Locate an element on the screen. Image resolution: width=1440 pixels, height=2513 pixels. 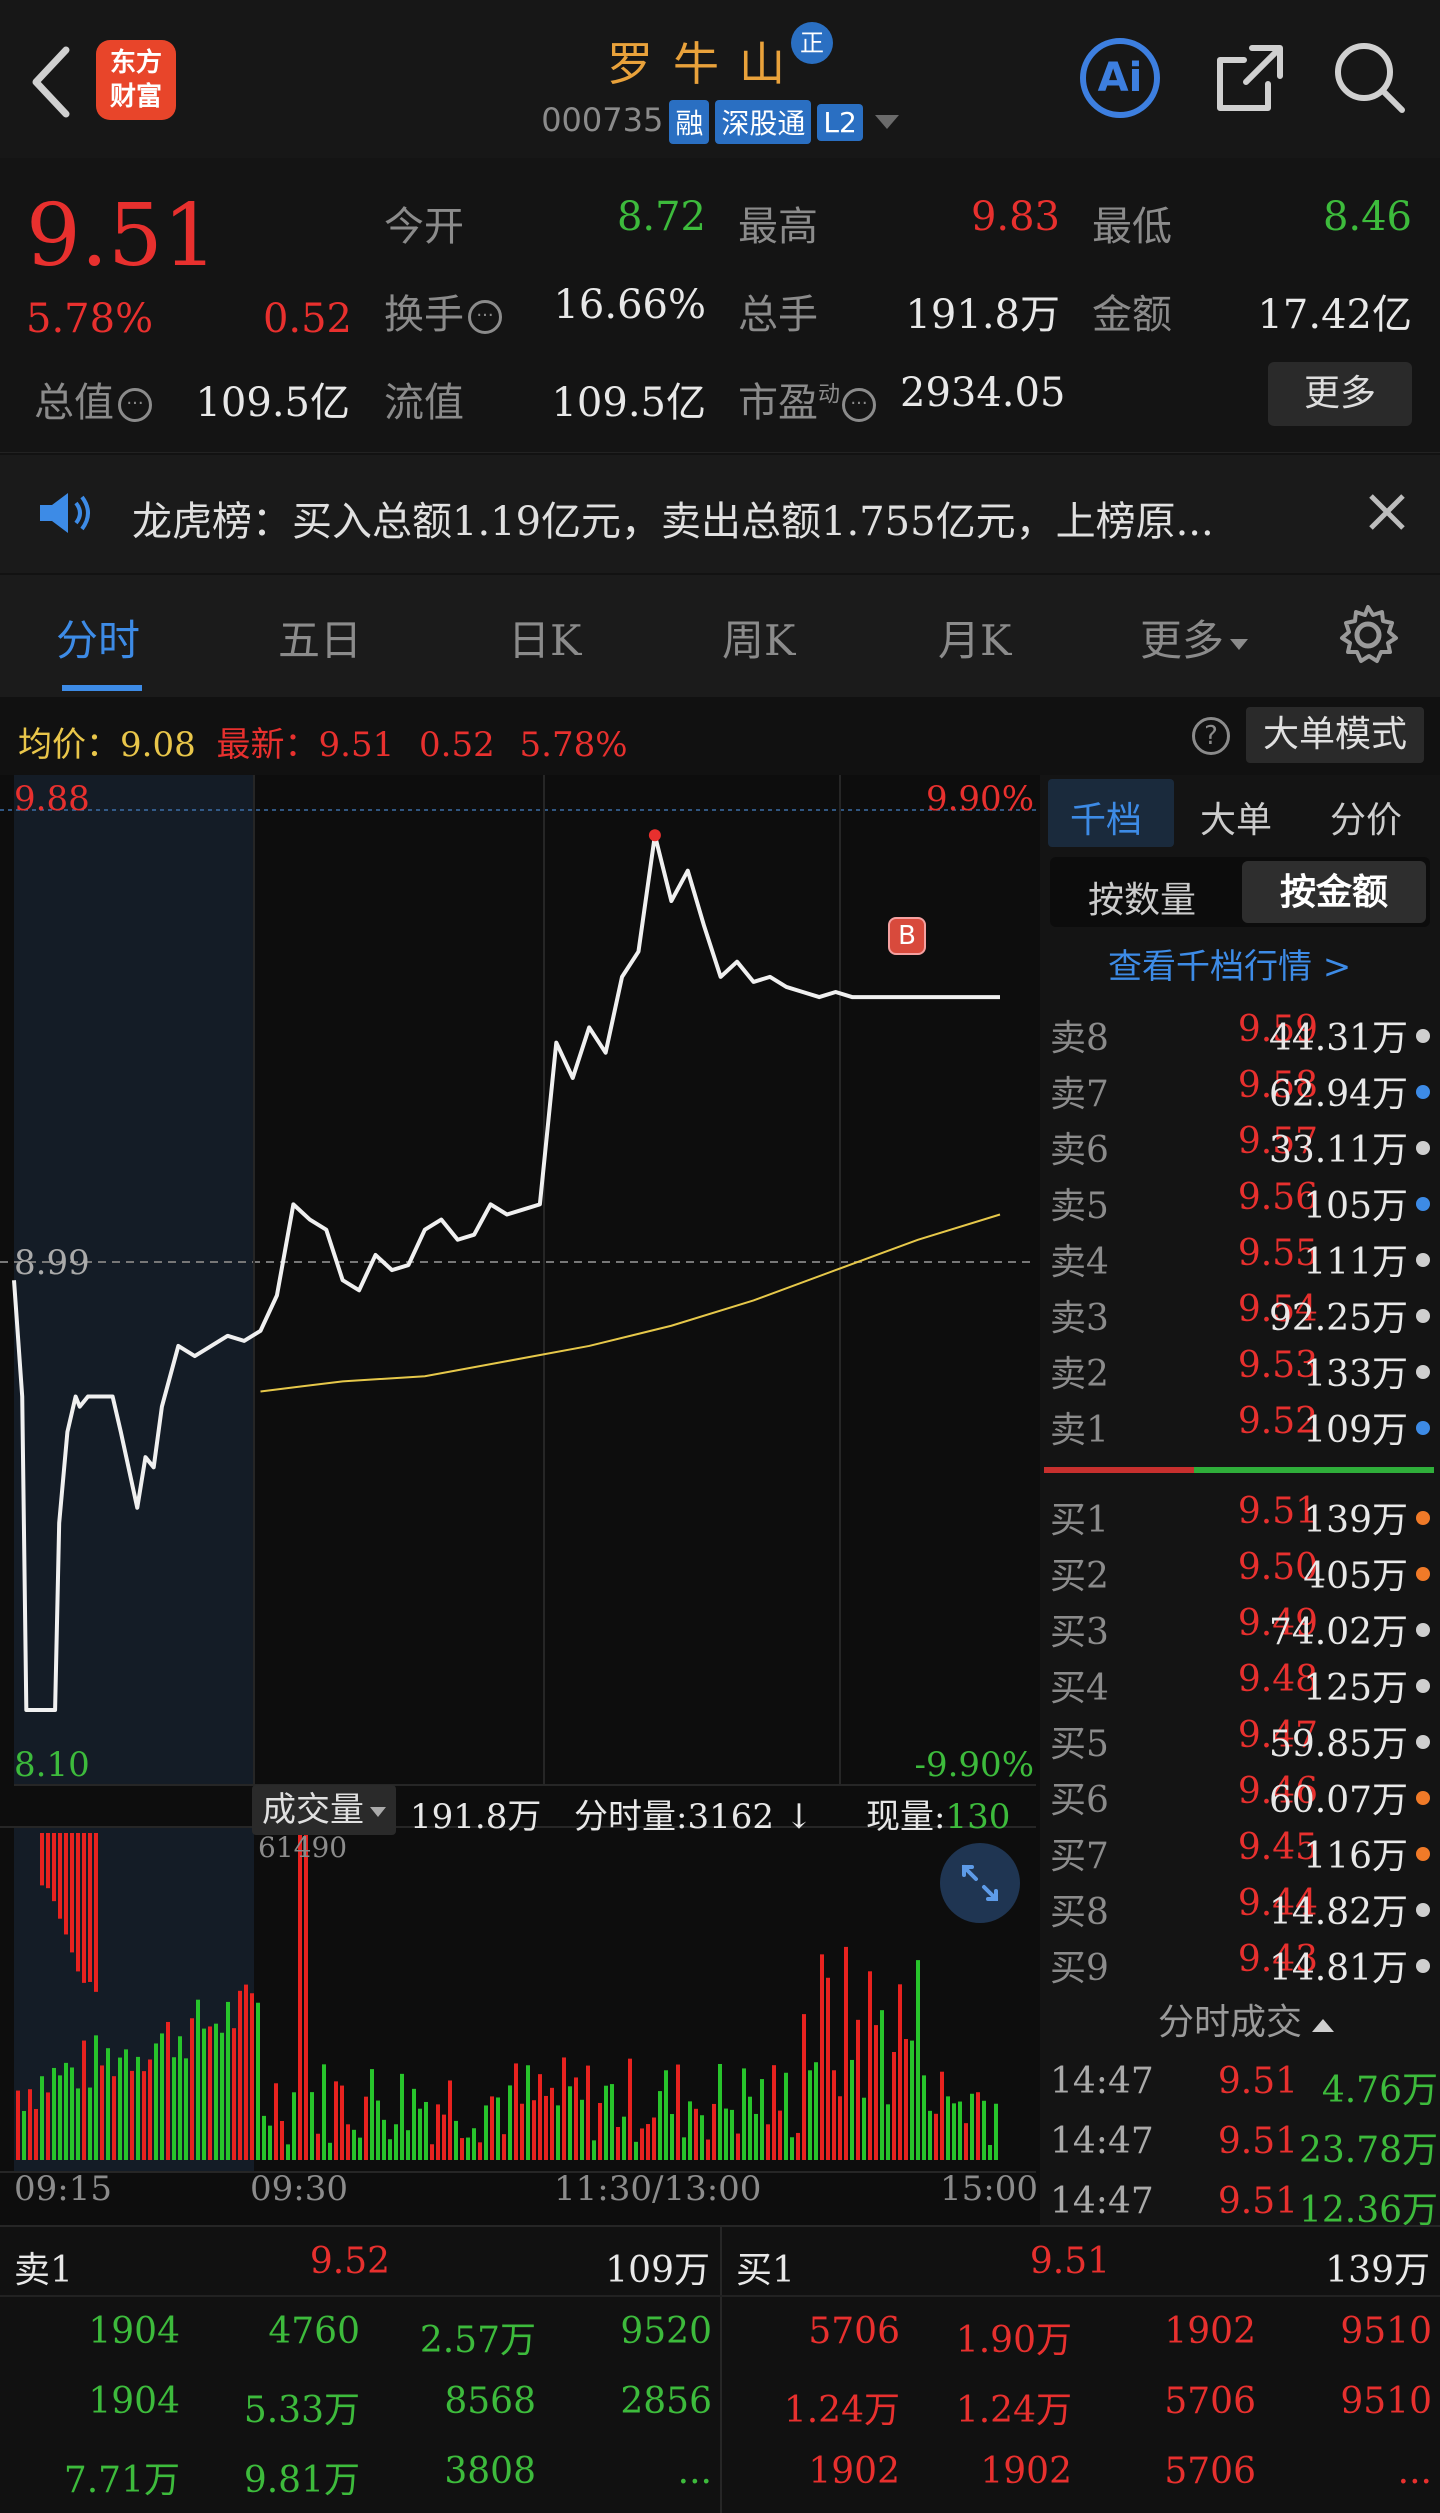
trades-label: 分时成交 is located at coordinates (1230, 2022).